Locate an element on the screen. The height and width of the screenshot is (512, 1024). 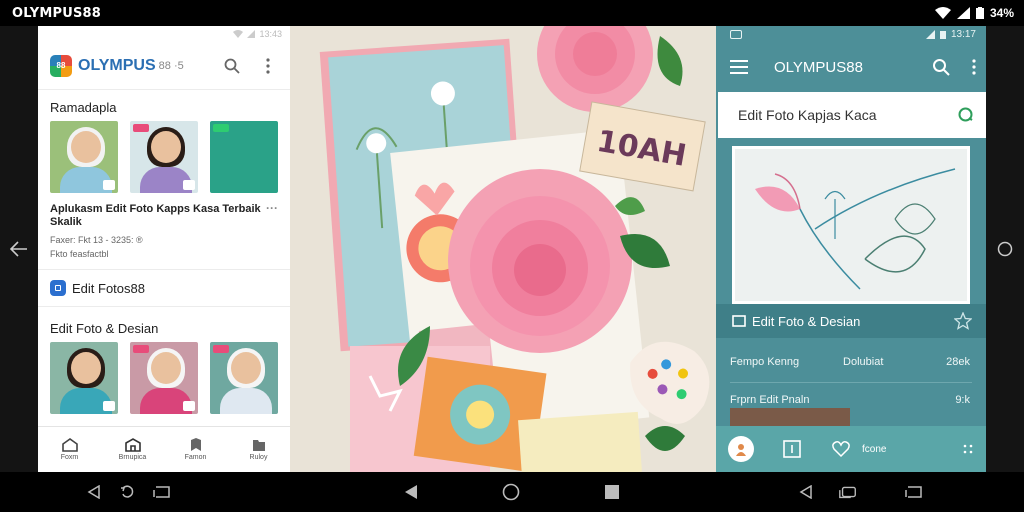
flower-sketch-illustration is located at coordinates (851, 225).